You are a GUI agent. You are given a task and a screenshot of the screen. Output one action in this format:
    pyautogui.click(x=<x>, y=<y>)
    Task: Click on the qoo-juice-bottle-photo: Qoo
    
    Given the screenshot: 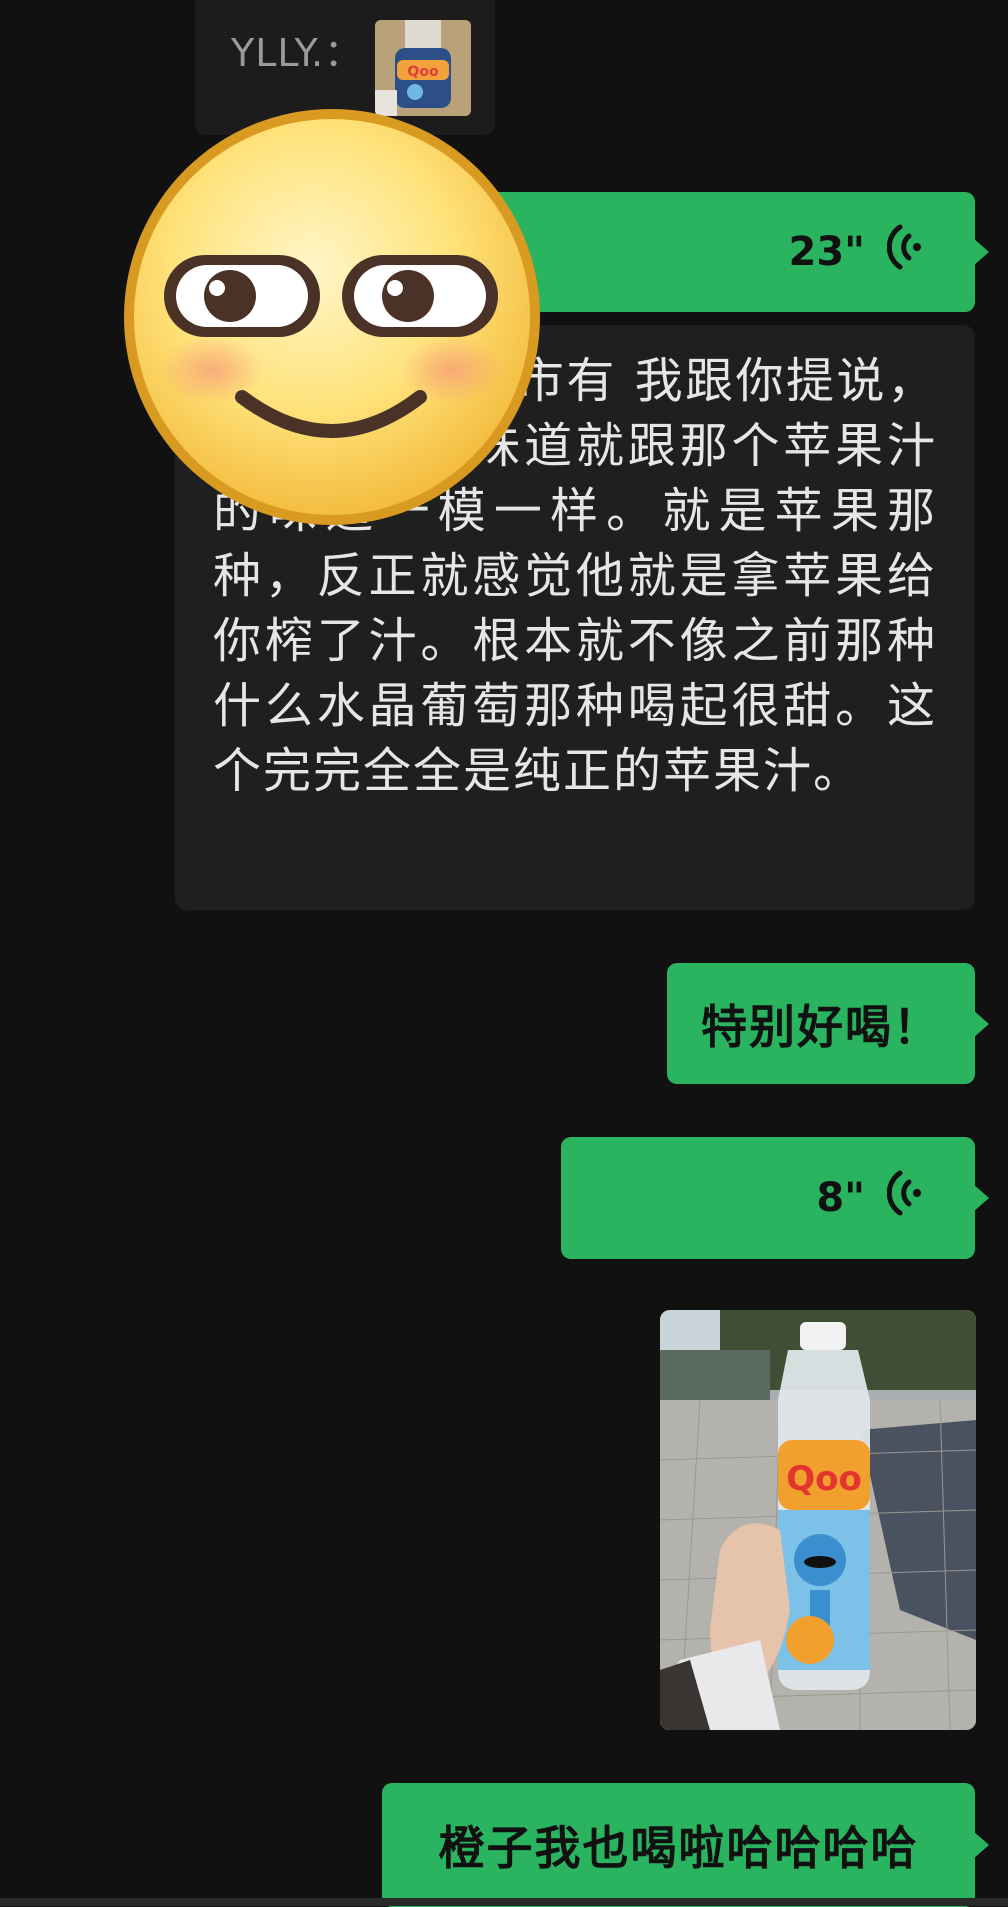 What is the action you would take?
    pyautogui.click(x=818, y=1520)
    